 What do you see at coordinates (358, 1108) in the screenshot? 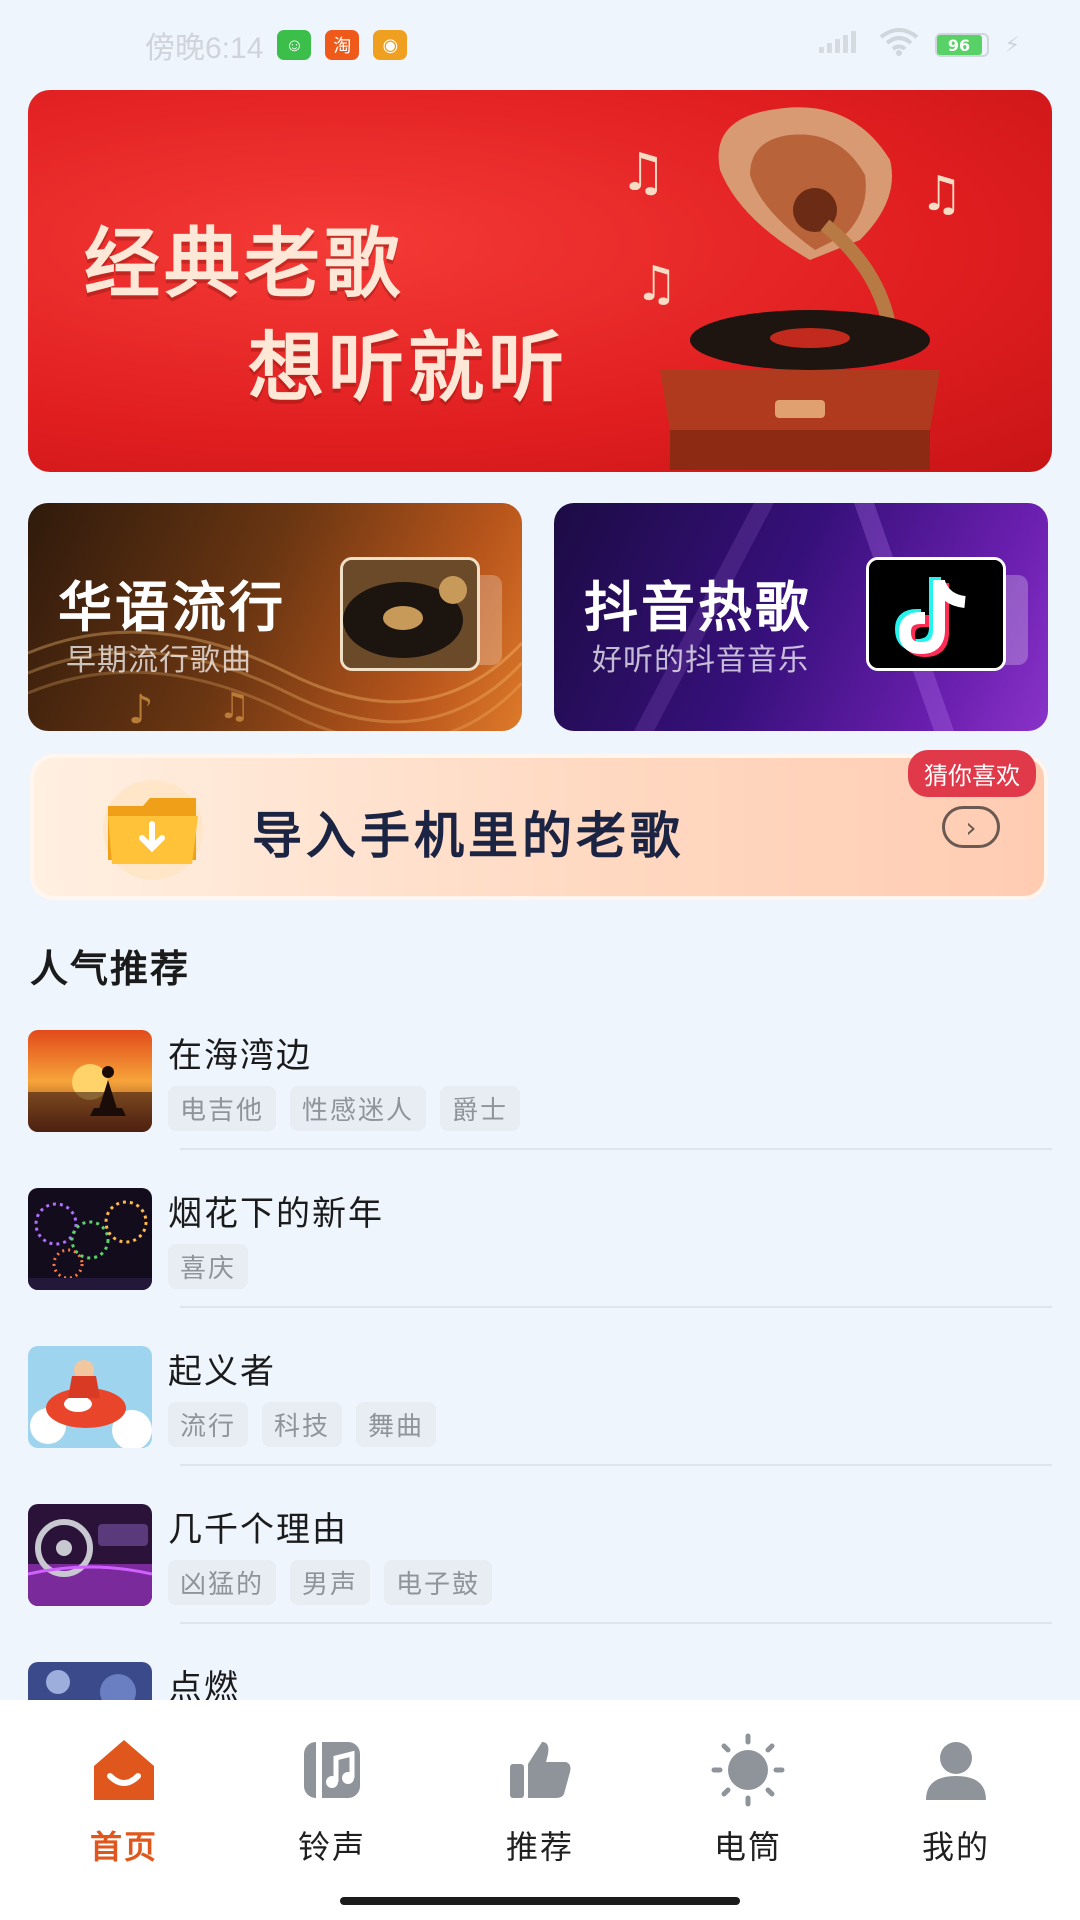
I see `song-tag: 性感迷人` at bounding box center [358, 1108].